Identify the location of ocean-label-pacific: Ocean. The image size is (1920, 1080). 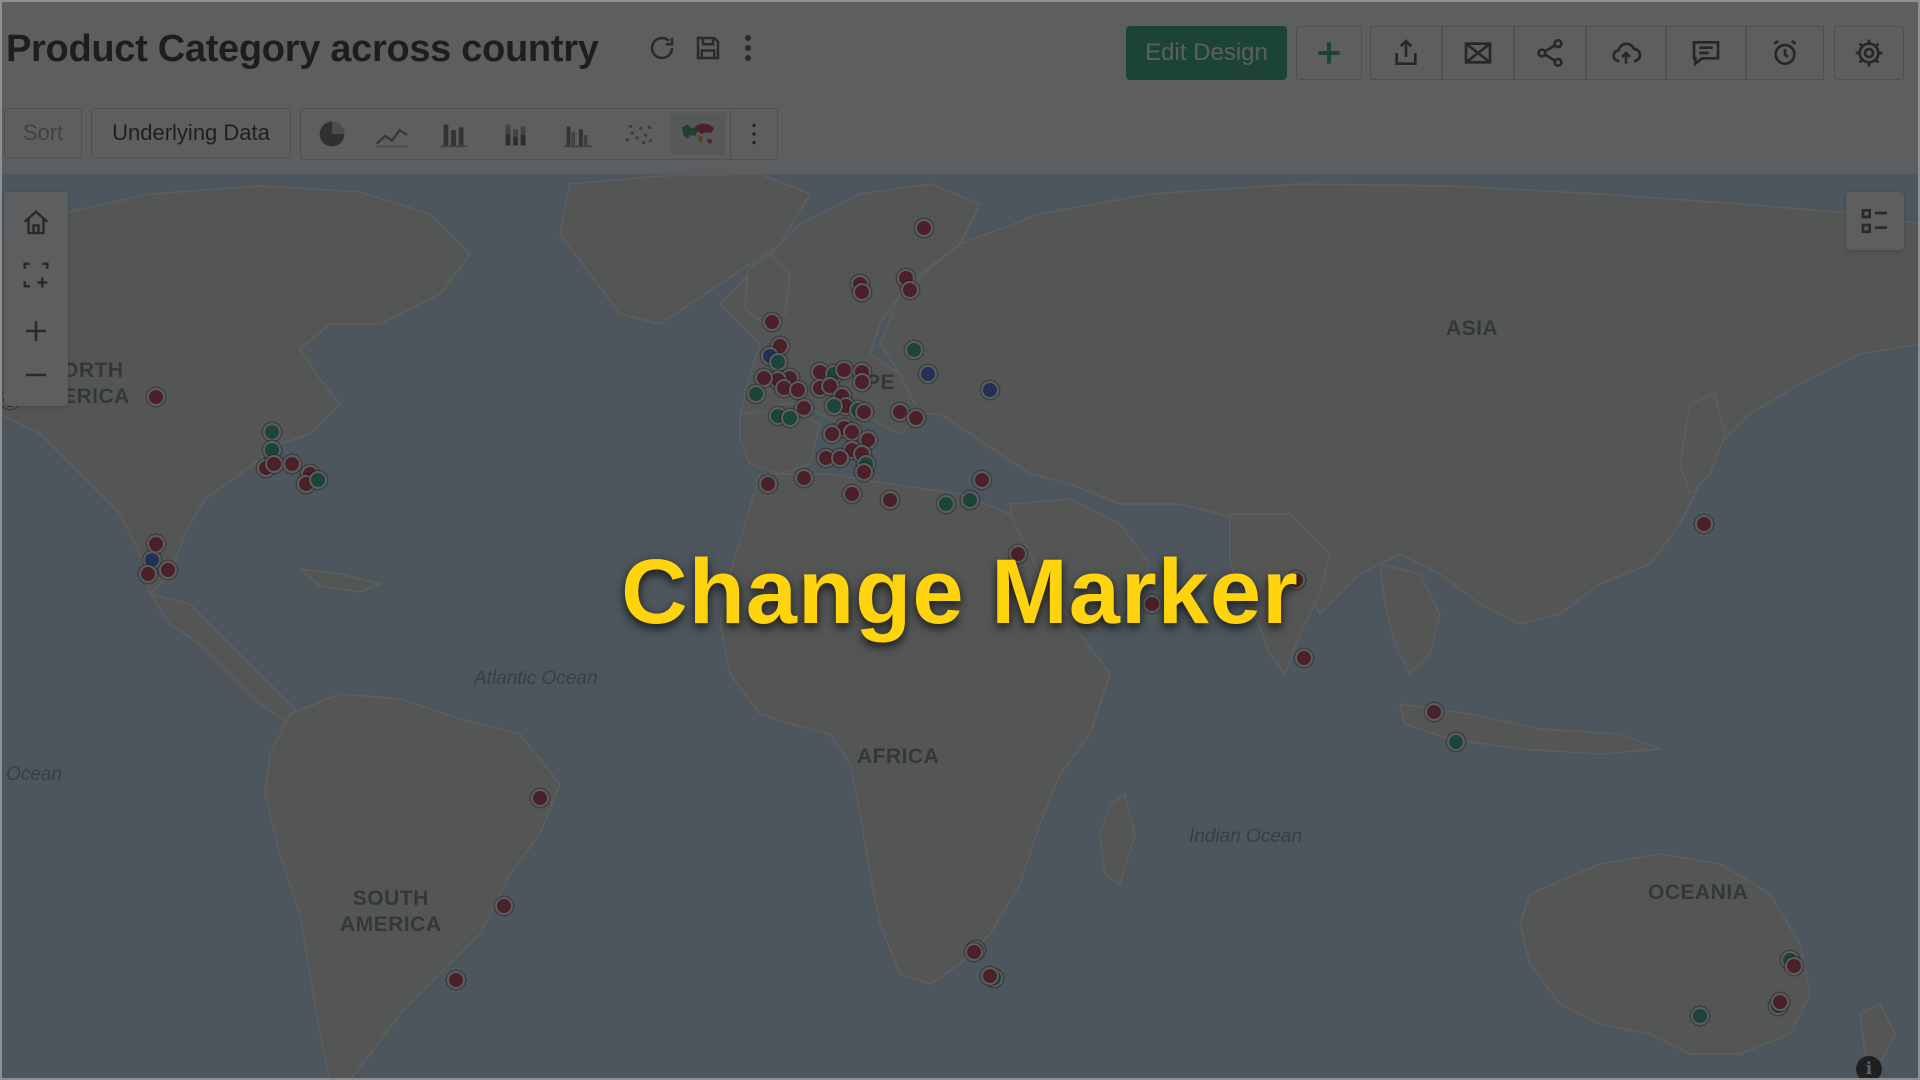
(34, 774).